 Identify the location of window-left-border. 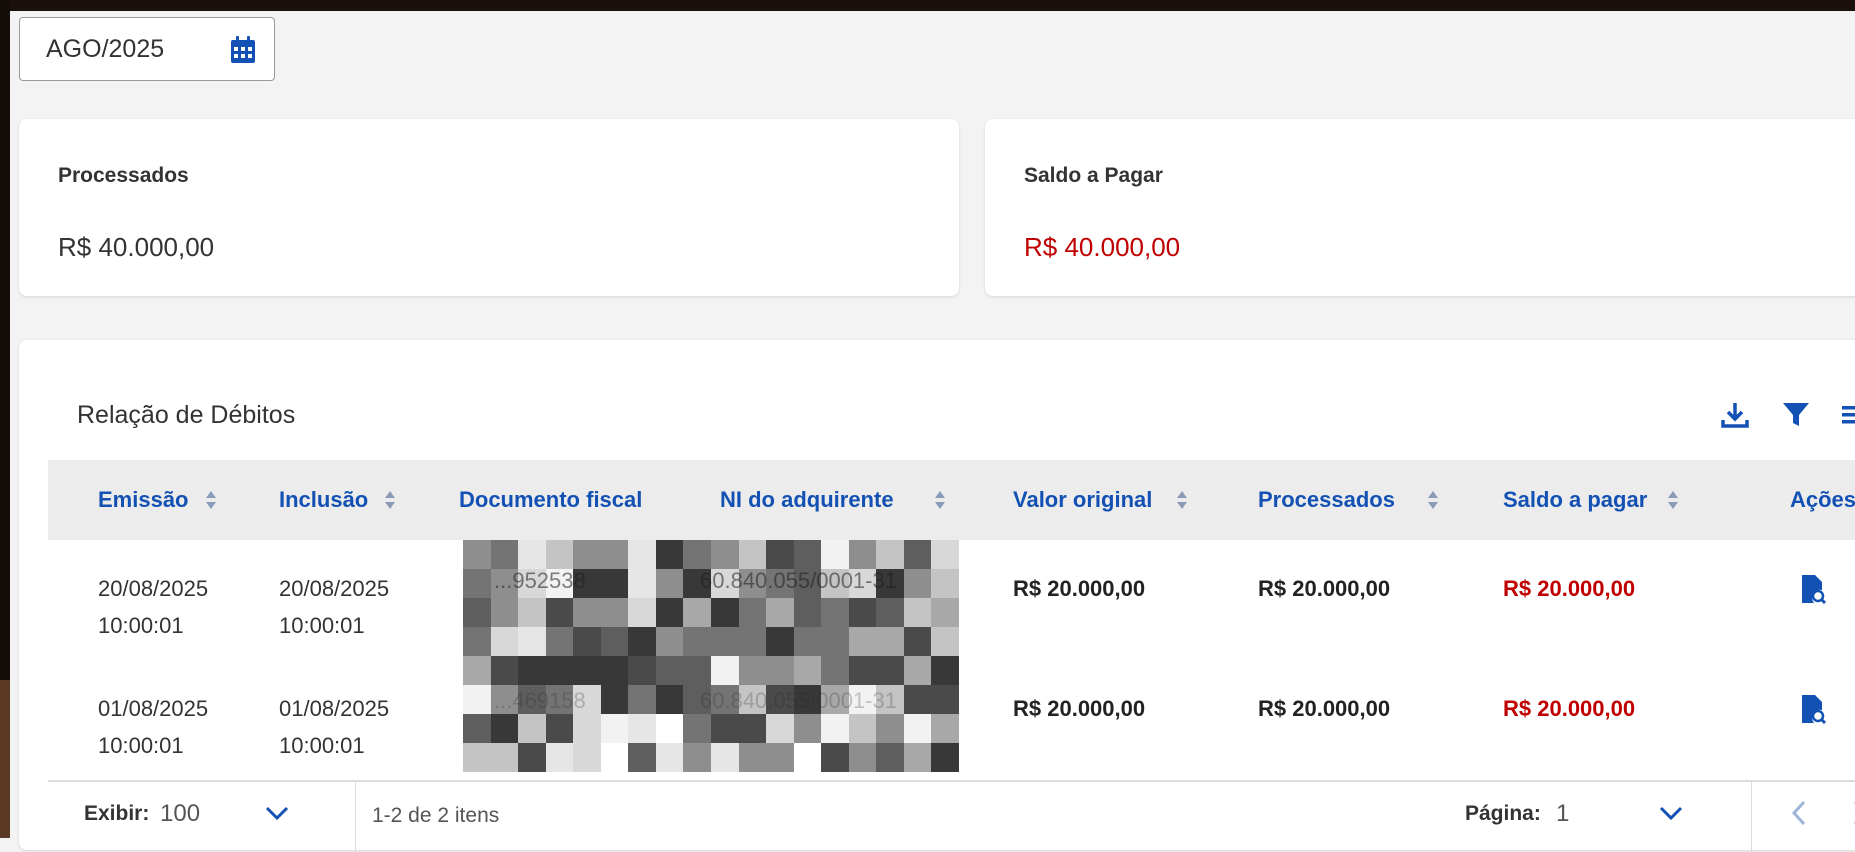
(5, 419).